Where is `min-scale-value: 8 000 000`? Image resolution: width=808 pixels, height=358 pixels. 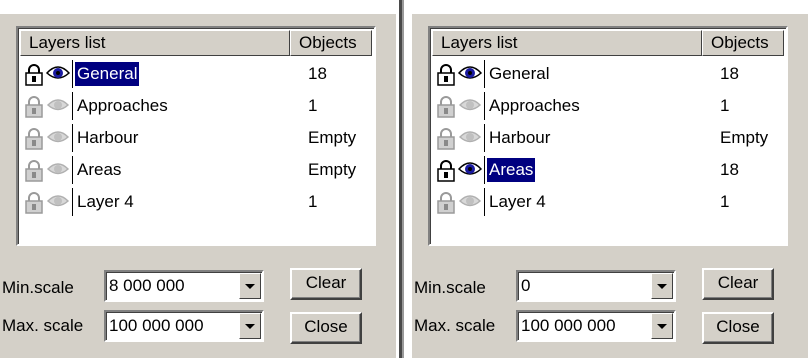
min-scale-value: 8 000 000 is located at coordinates (147, 286).